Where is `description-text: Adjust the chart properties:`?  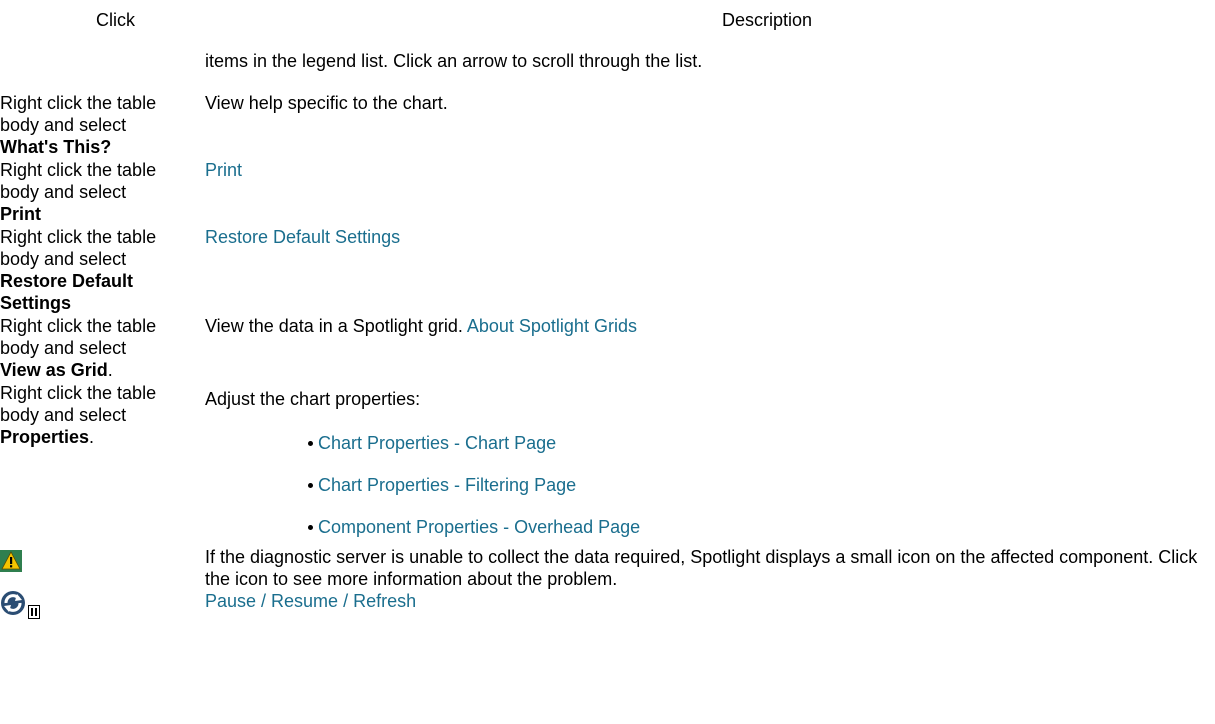 description-text: Adjust the chart properties: is located at coordinates (313, 399).